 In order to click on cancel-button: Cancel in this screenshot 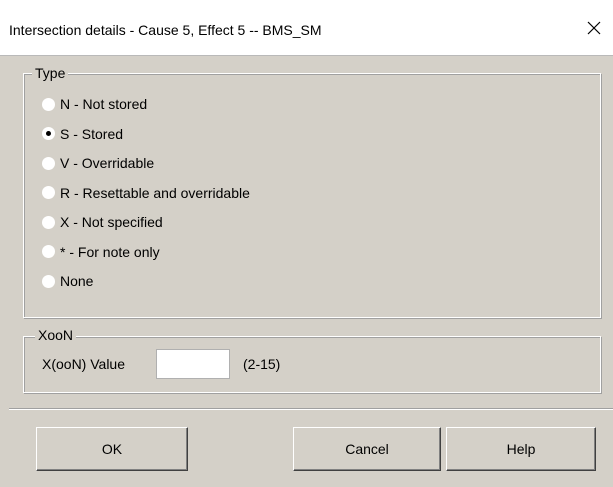, I will do `click(367, 449)`.